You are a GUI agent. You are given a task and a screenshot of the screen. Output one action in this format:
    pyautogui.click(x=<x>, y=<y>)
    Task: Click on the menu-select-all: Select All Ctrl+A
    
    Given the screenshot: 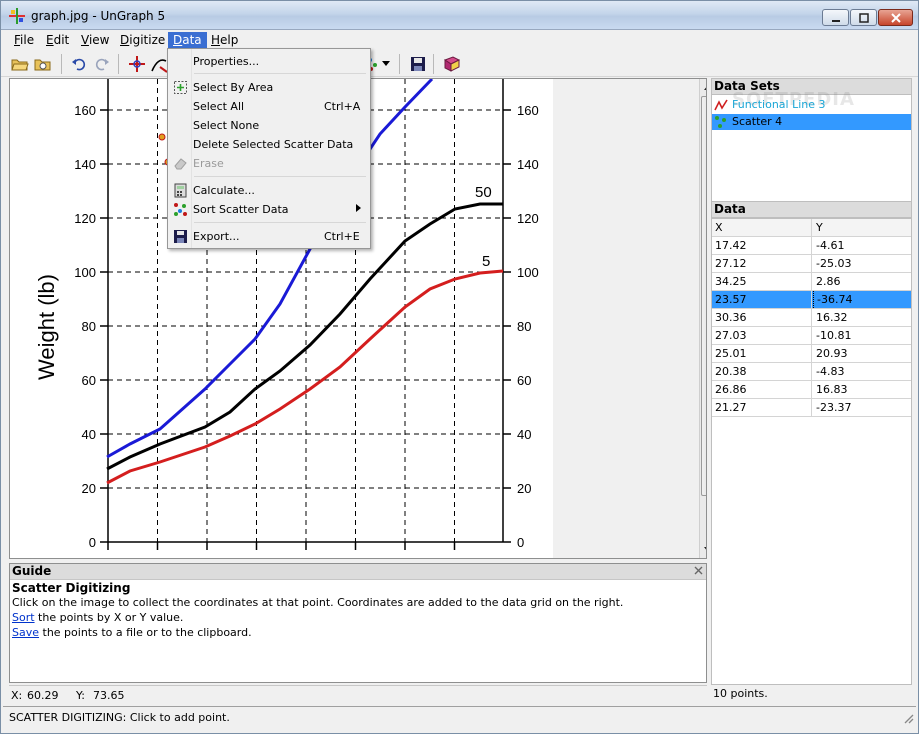 What is the action you would take?
    pyautogui.click(x=269, y=106)
    